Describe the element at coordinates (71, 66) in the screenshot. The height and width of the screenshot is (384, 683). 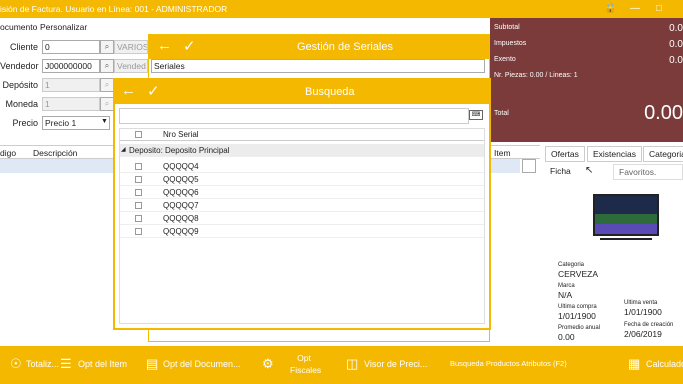
I see `vendedor-input: J000000000` at that location.